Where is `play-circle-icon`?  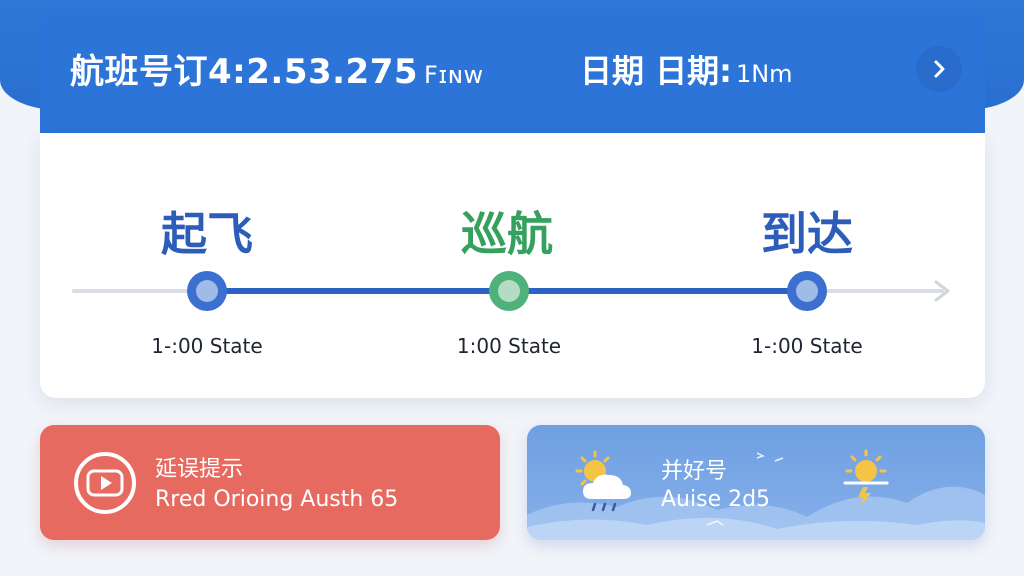
play-circle-icon is located at coordinates (105, 483).